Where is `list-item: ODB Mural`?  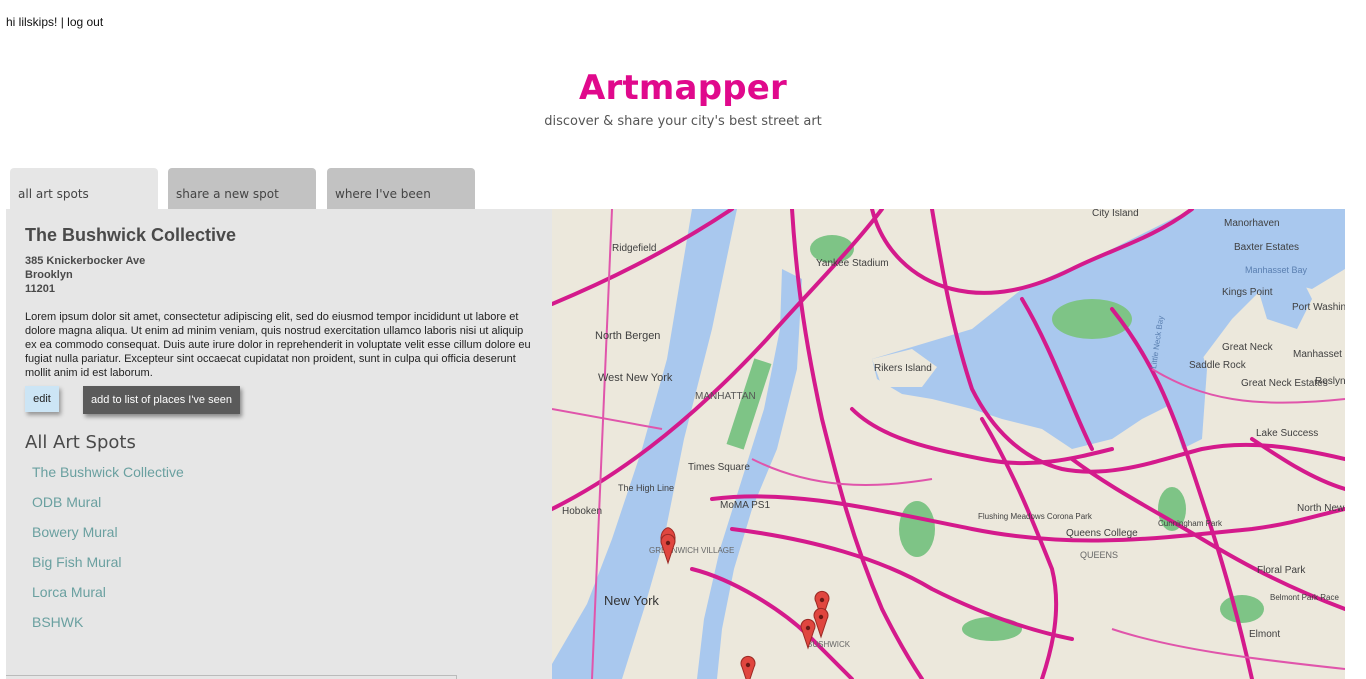 list-item: ODB Mural is located at coordinates (279, 509).